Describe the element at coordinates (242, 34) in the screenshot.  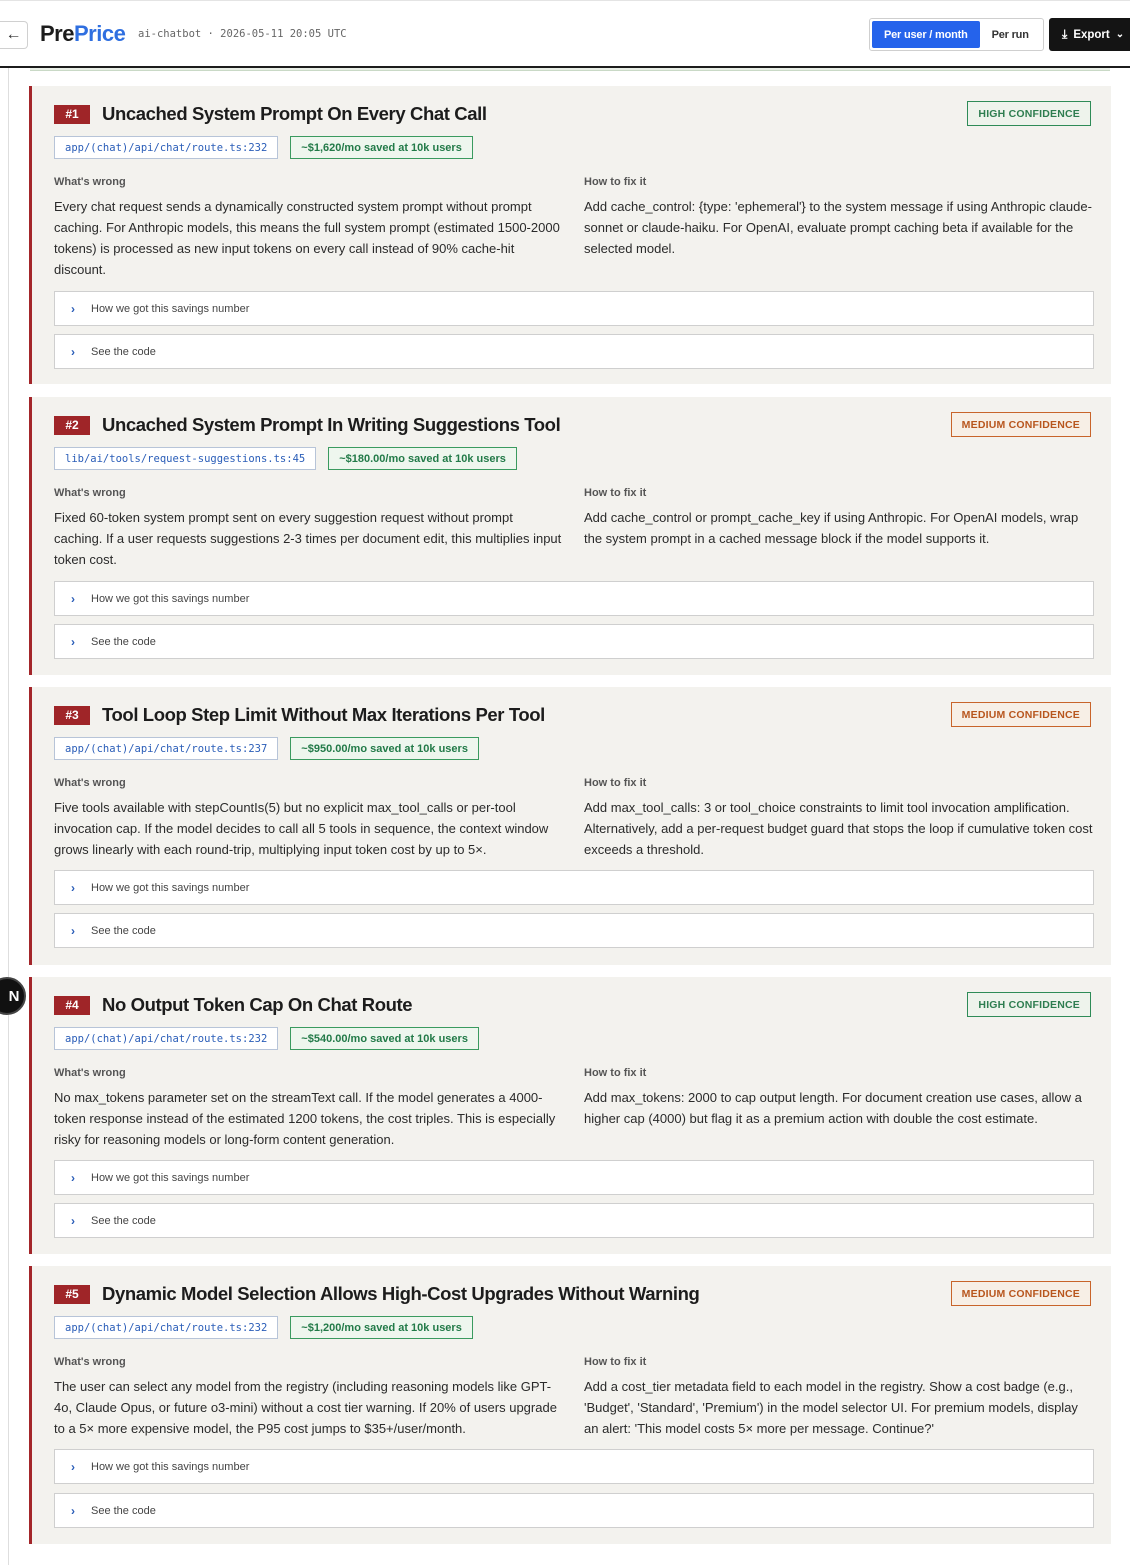
I see `run-meta: ai-chatbot · 2026-05-11 20:05 UTC` at that location.